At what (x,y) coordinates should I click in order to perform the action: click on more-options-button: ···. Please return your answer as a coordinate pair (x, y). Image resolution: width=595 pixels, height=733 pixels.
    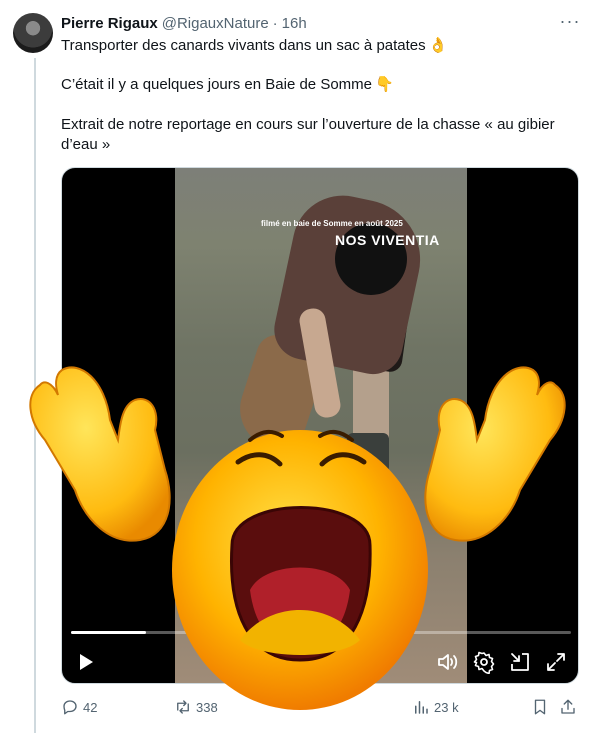
    Looking at the image, I should click on (570, 22).